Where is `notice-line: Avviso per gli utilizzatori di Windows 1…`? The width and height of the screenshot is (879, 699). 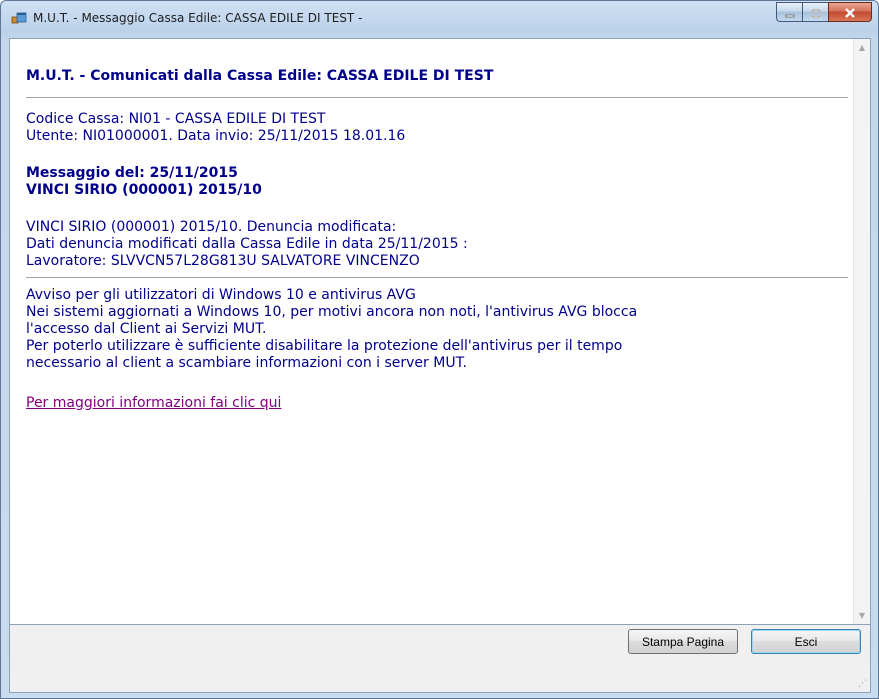
notice-line: Avviso per gli utilizzatori di Windows 1… is located at coordinates (221, 295).